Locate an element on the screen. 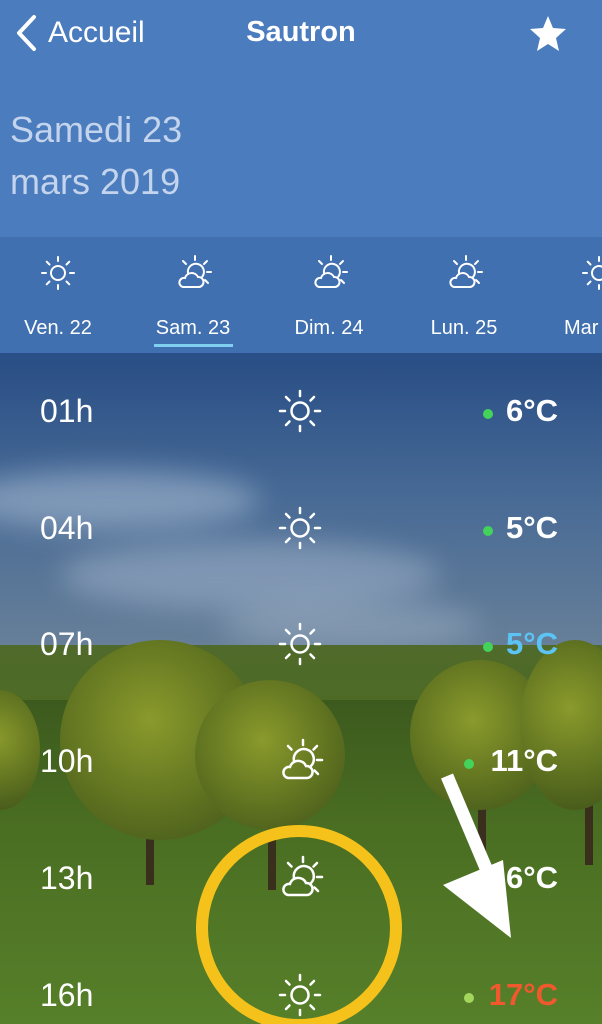 Image resolution: width=602 pixels, height=1024 pixels. day-tab-lun-25: Lun. 25 is located at coordinates (464, 295).